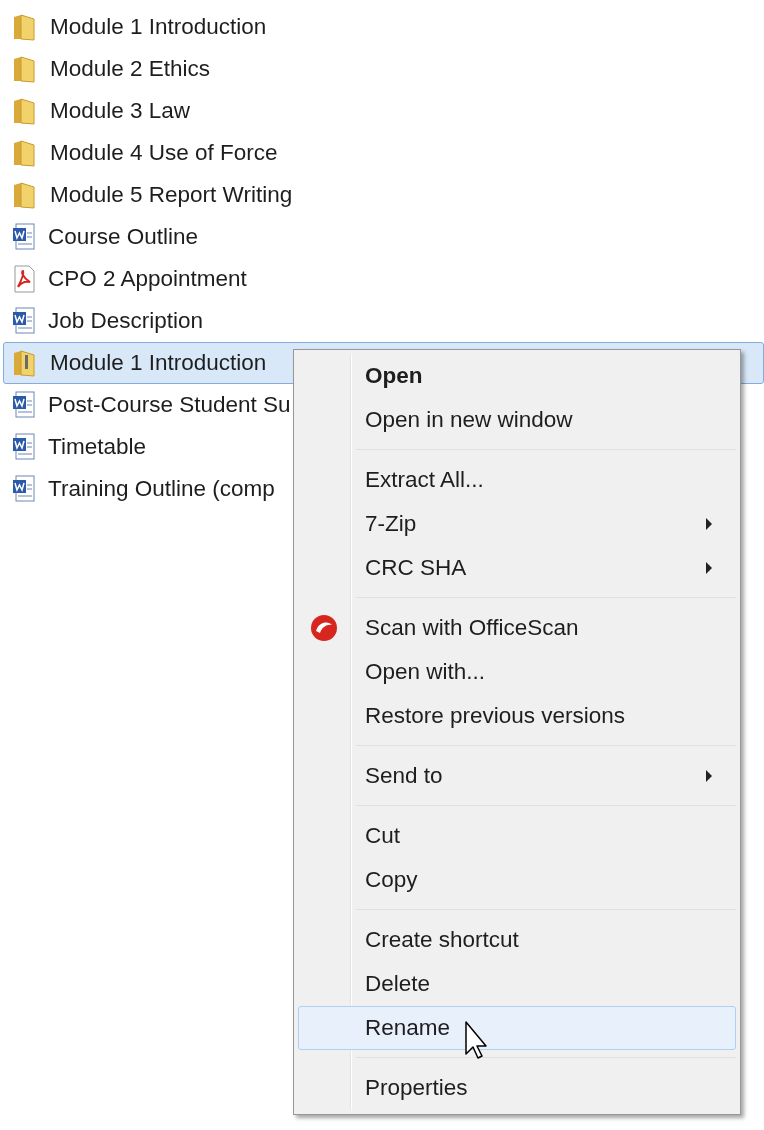  What do you see at coordinates (171, 195) in the screenshot?
I see `file-name: Module 5 Report Writing` at bounding box center [171, 195].